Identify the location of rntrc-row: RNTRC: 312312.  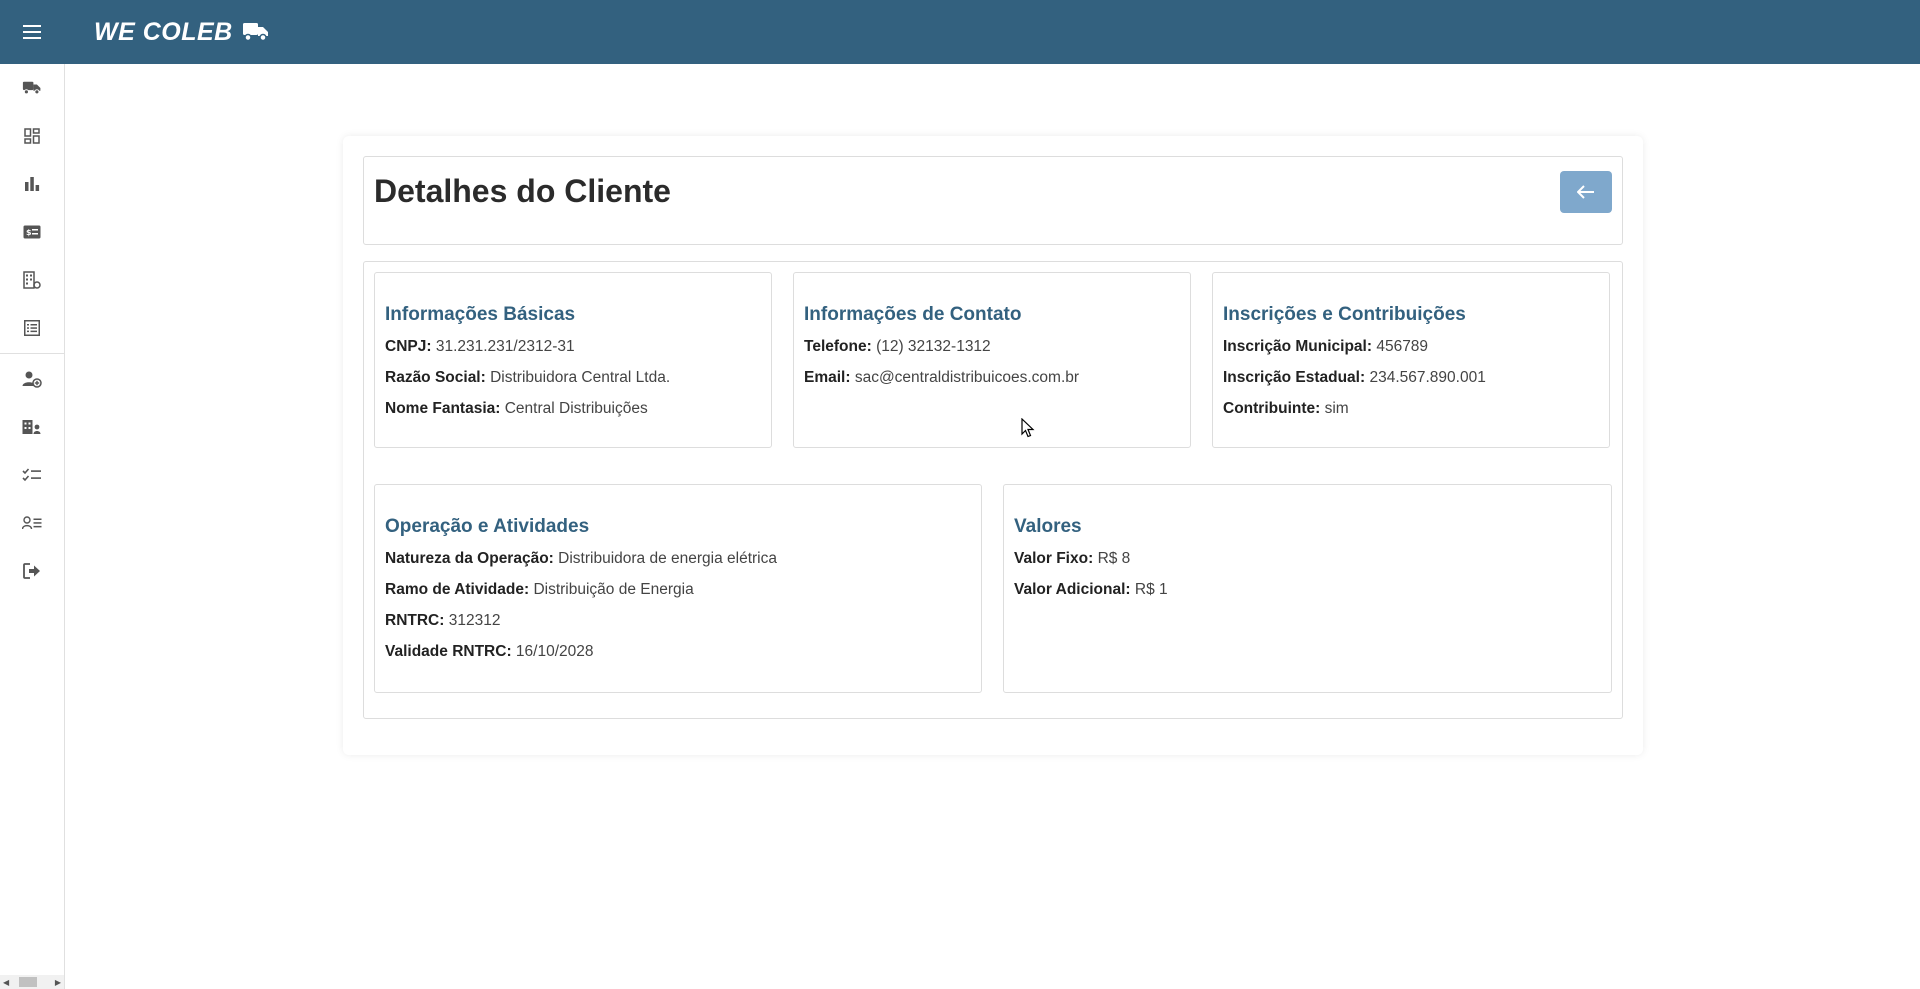
(678, 621).